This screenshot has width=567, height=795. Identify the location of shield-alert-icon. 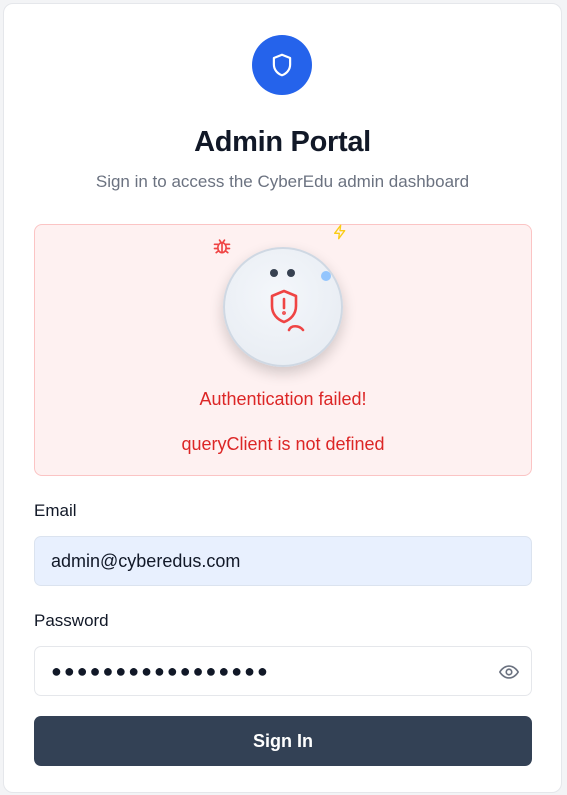
(287, 310).